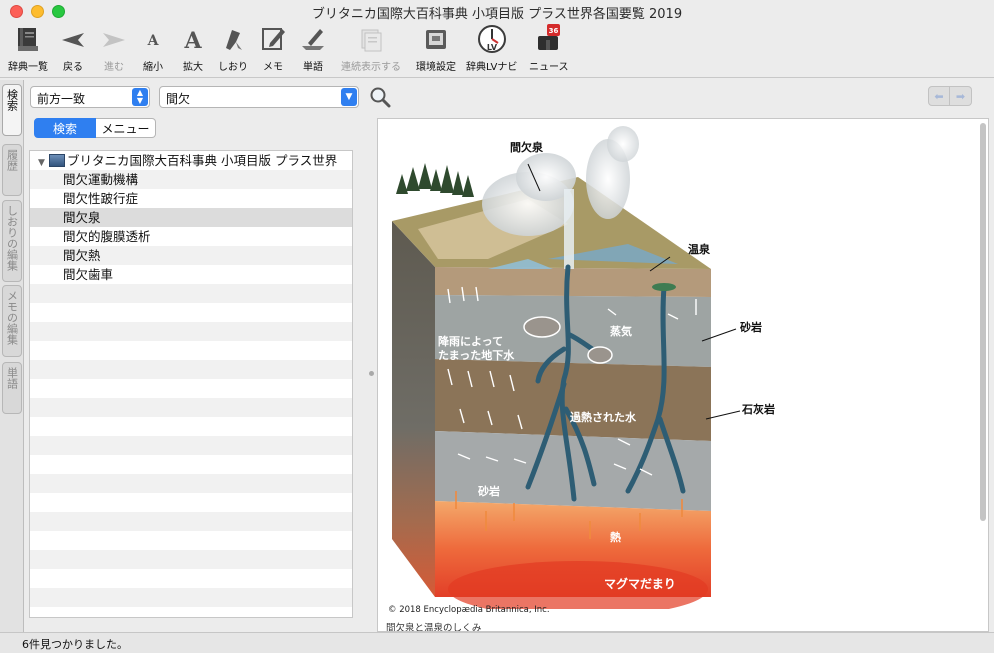  Describe the element at coordinates (371, 39) in the screenshot. I see `continuous-display-icon` at that location.